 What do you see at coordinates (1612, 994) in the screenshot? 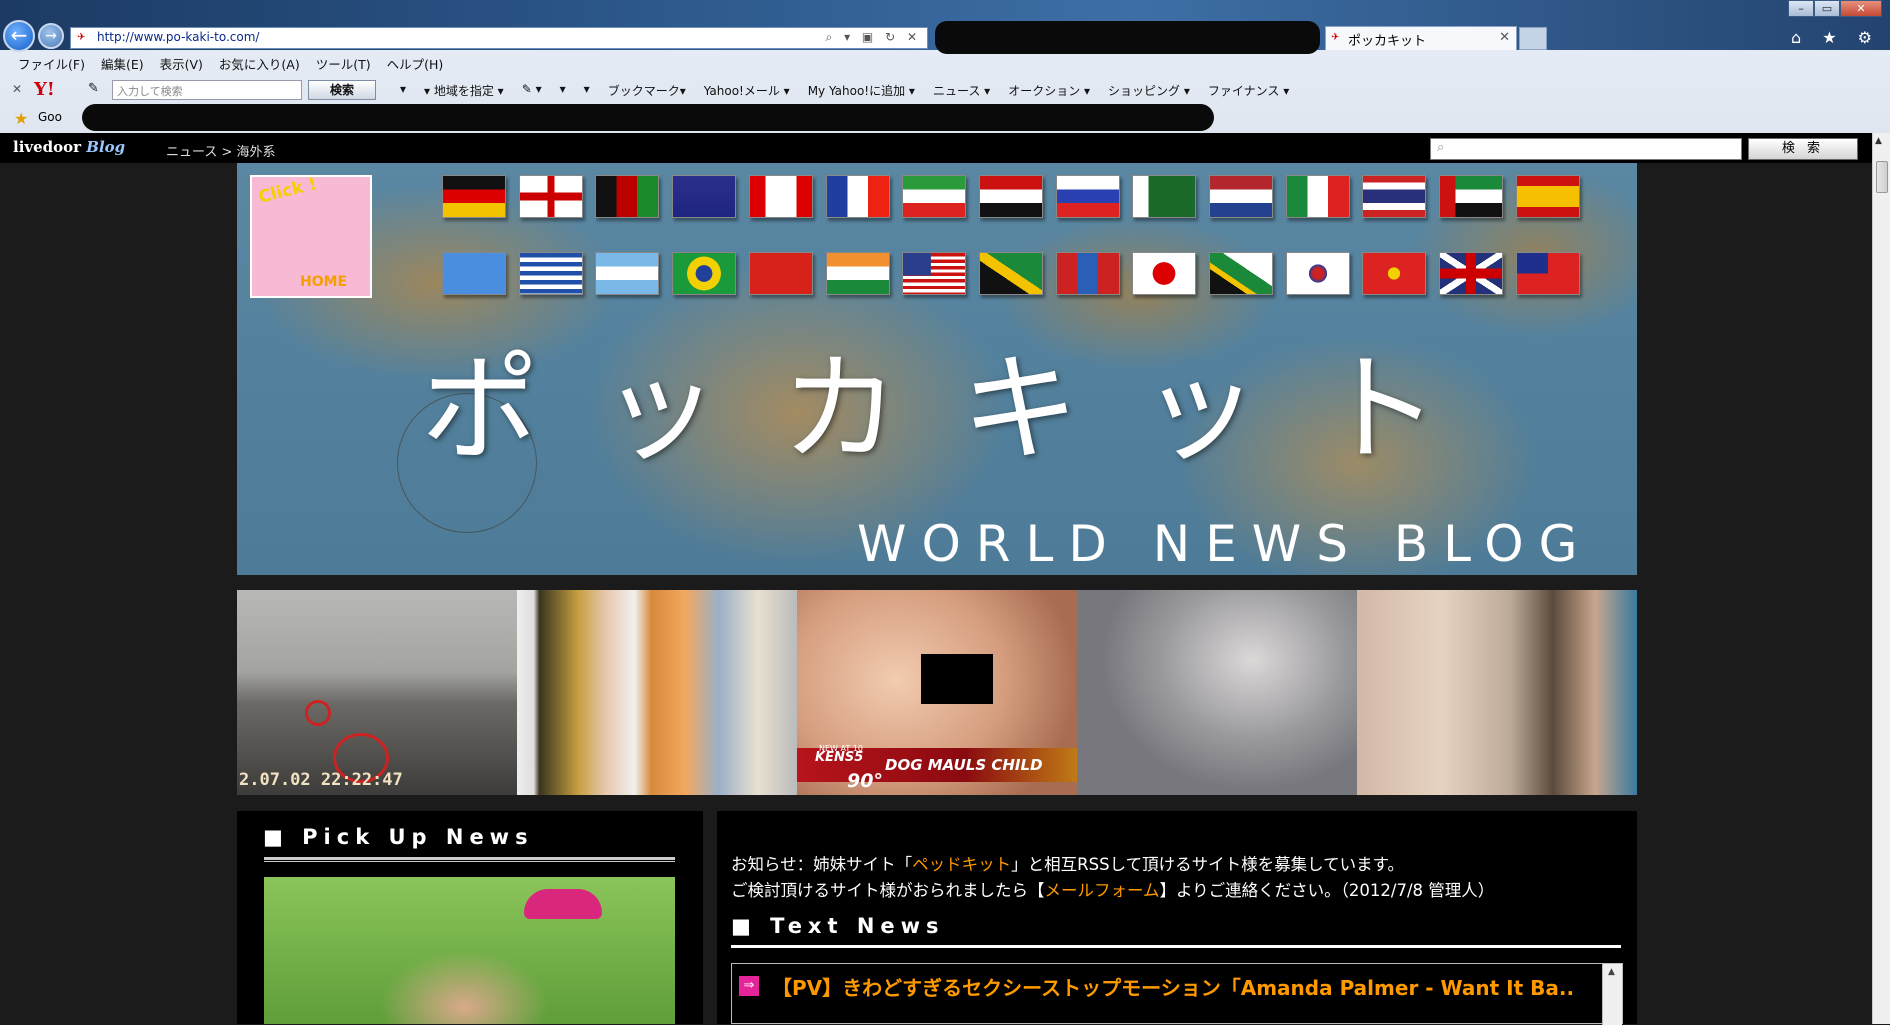
I see `news-list-scrollbar: ▲` at bounding box center [1612, 994].